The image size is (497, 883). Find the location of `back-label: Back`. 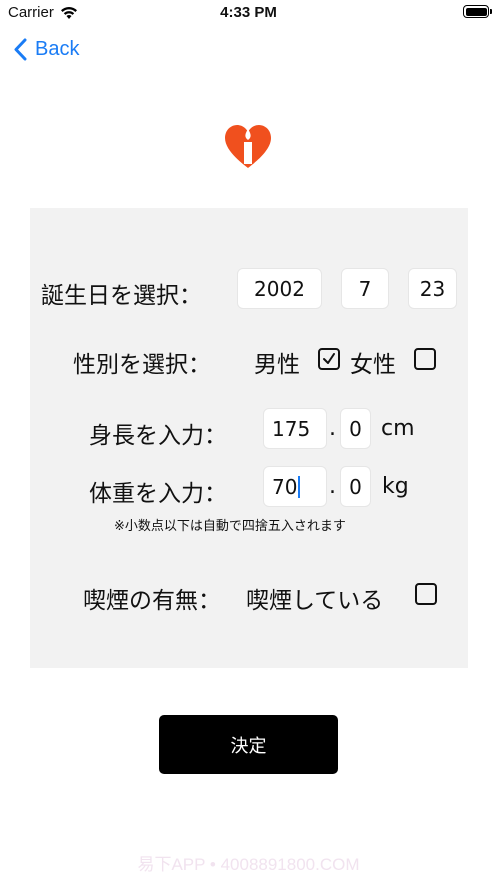

back-label: Back is located at coordinates (57, 49).